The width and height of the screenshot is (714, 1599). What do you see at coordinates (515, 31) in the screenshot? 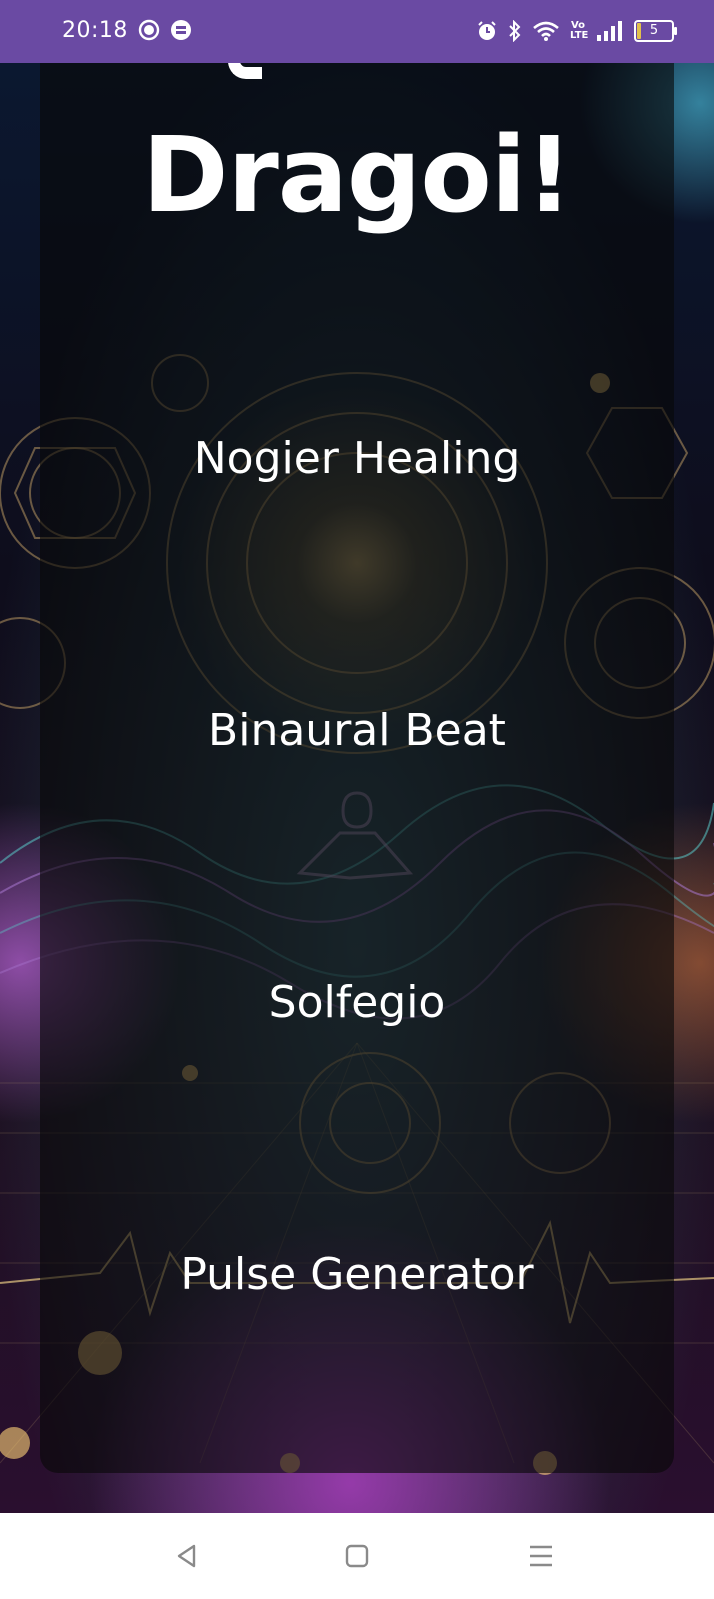
I see `bluetooth-icon` at bounding box center [515, 31].